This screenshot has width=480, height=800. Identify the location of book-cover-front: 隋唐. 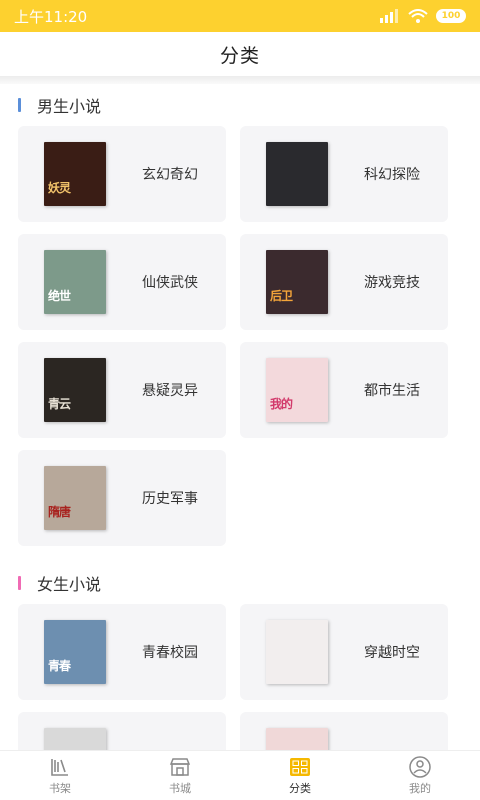
(75, 498).